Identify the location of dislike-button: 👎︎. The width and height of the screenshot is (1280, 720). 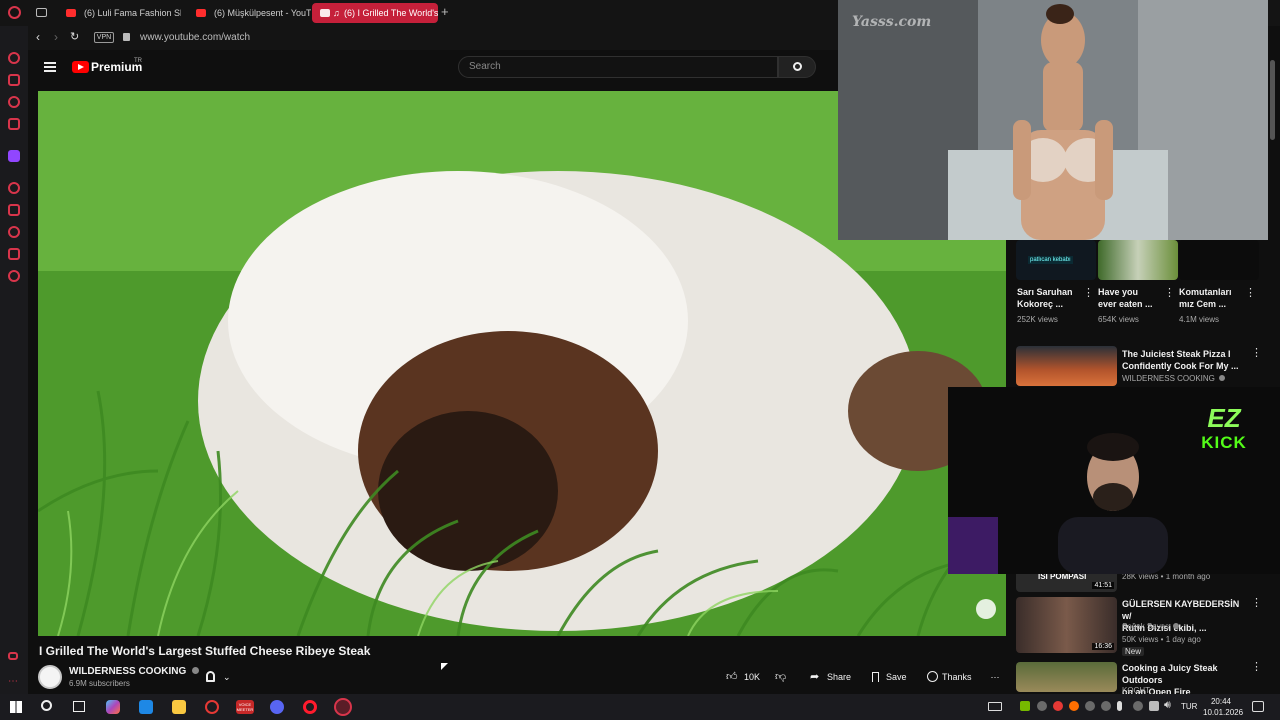
(781, 677).